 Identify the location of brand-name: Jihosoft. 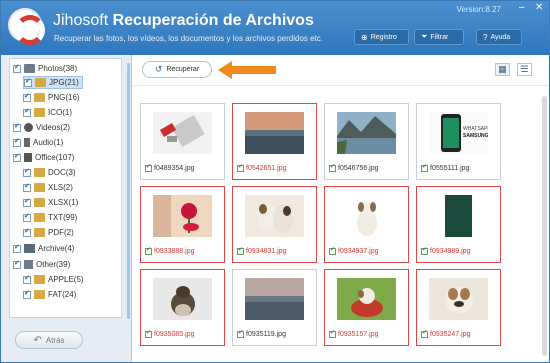
(81, 20).